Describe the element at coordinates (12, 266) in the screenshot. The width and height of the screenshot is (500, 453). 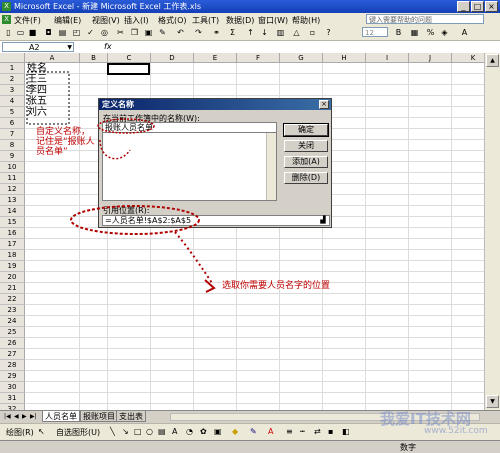
I see `row-header: 19` at that location.